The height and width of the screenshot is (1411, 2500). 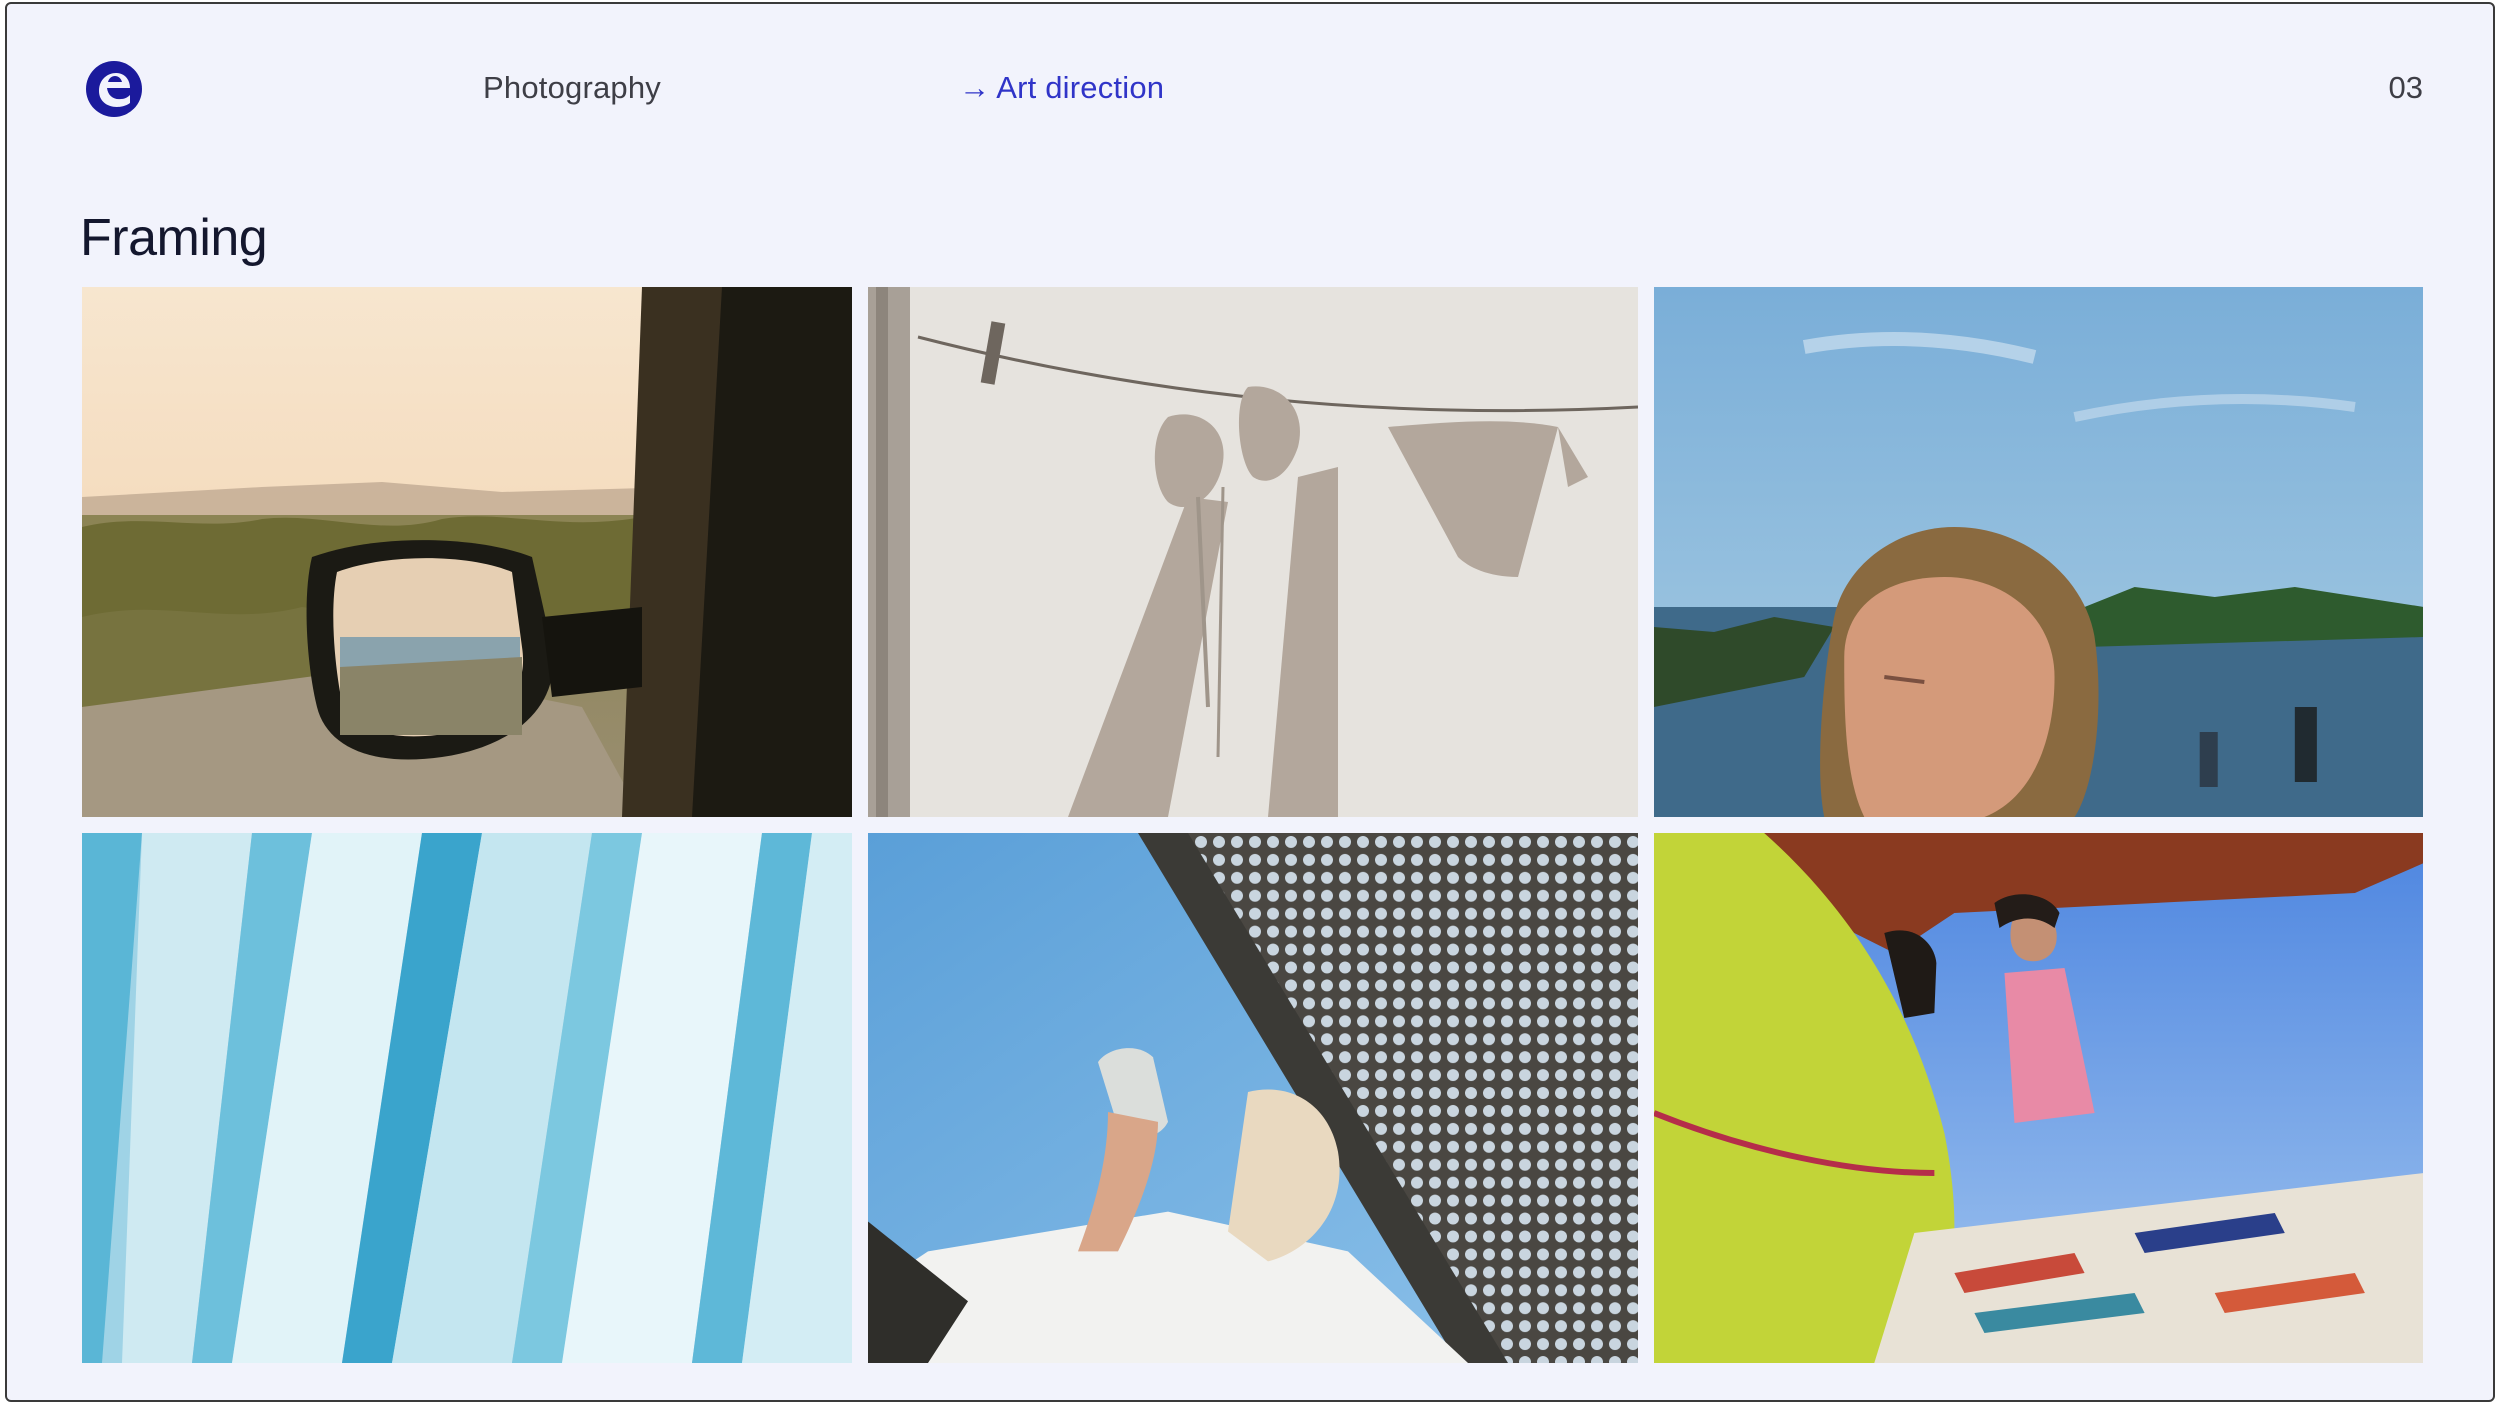 I want to click on clothesline-hands-shadow-photo, so click(x=1253, y=552).